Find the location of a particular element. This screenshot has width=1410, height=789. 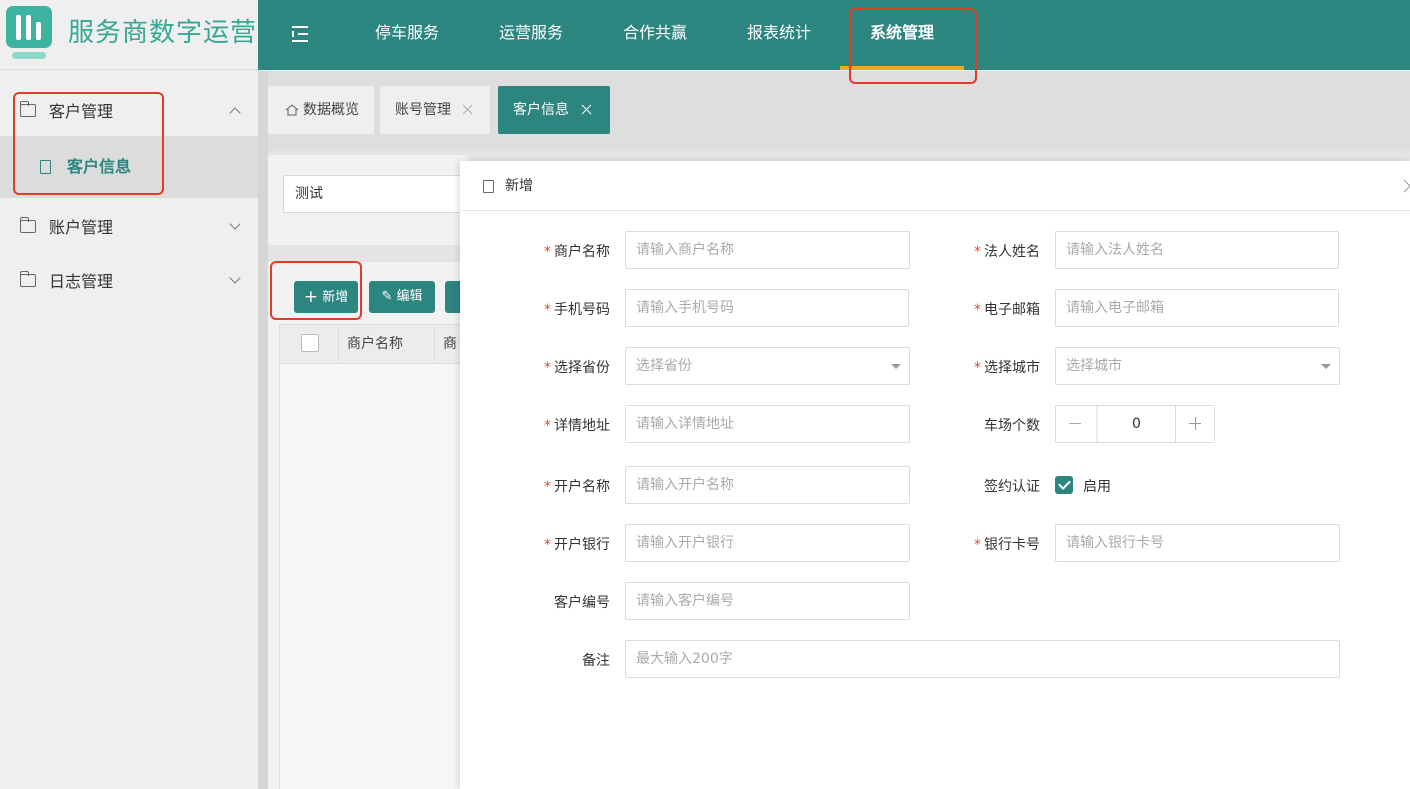

customer-number-input: 请输入客户编号 is located at coordinates (767, 601).